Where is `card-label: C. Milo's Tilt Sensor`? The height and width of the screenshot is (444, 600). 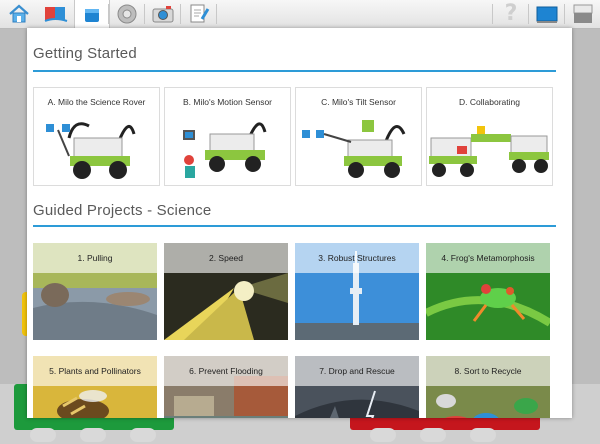
card-label: C. Milo's Tilt Sensor is located at coordinates (358, 102).